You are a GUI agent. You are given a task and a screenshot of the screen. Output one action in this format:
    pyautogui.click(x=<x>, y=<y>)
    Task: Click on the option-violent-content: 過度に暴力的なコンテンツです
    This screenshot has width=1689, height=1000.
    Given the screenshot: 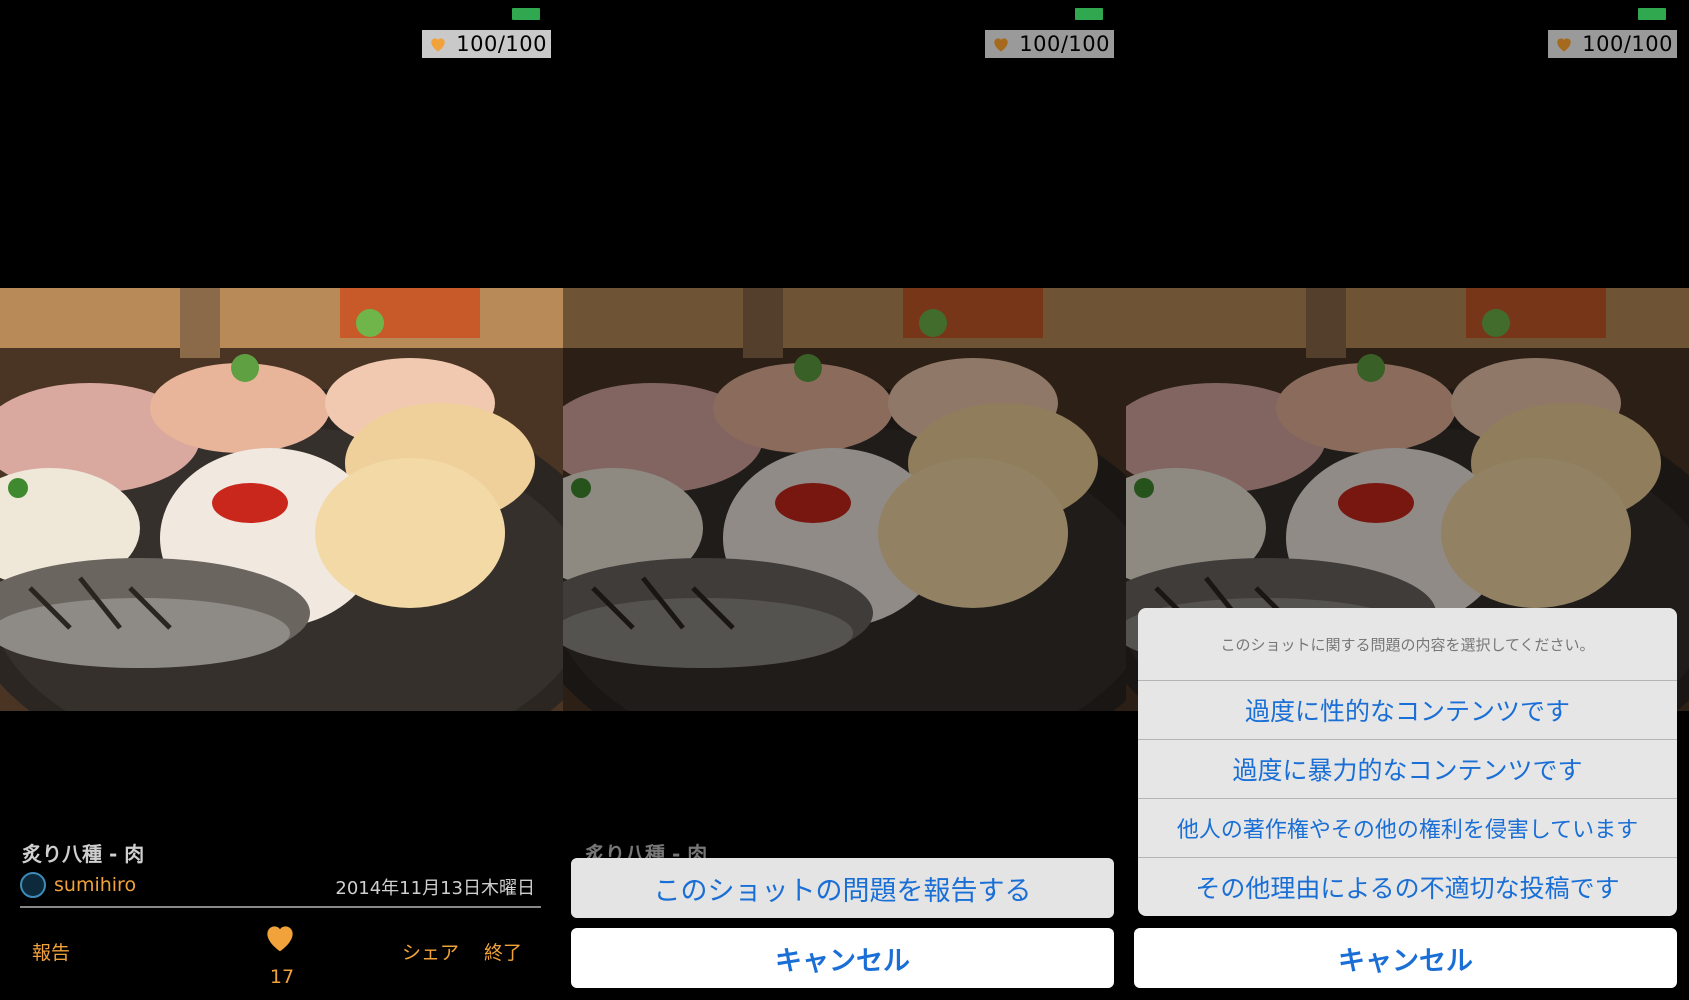 What is the action you would take?
    pyautogui.click(x=1407, y=768)
    